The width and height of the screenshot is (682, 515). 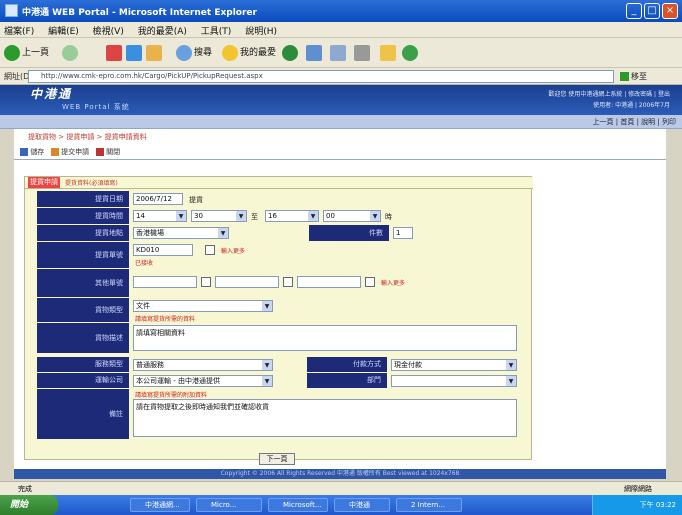 I want to click on zone-text: 網際網路, so click(x=638, y=489).